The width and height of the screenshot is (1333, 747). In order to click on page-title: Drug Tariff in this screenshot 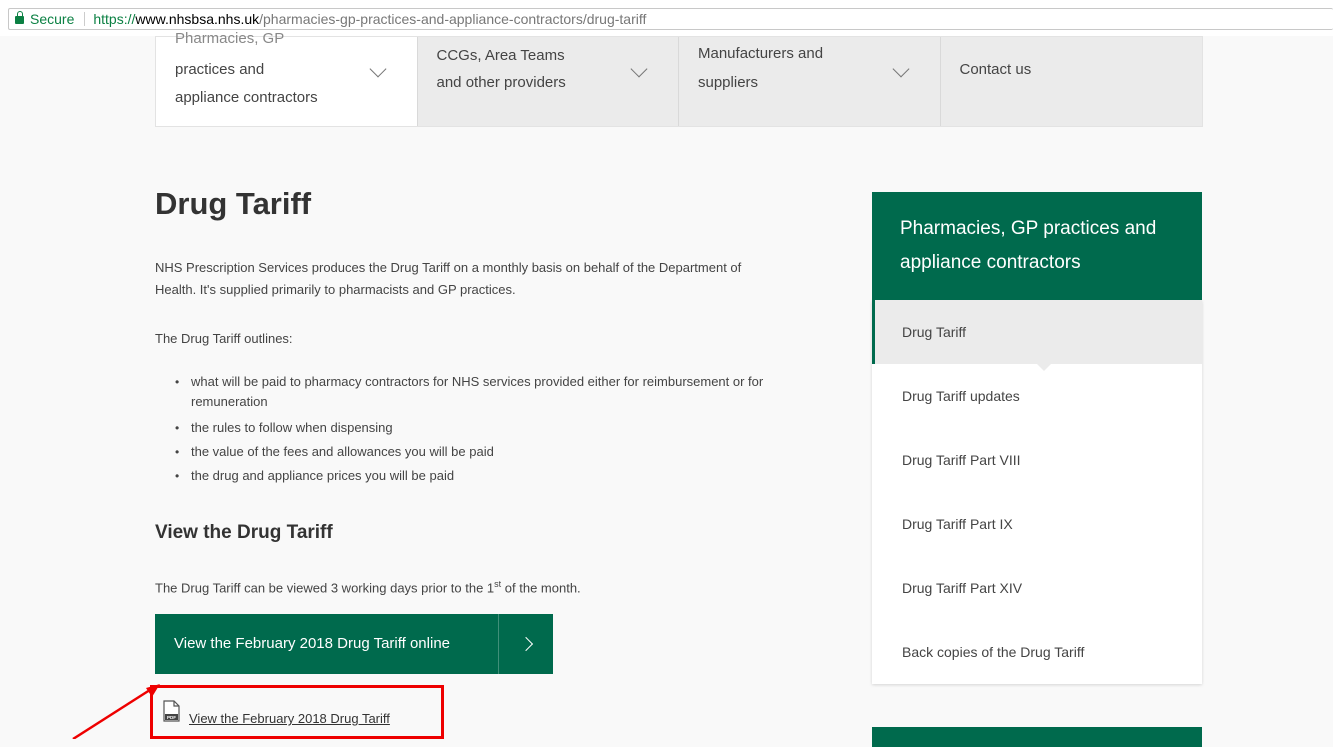, I will do `click(233, 203)`.